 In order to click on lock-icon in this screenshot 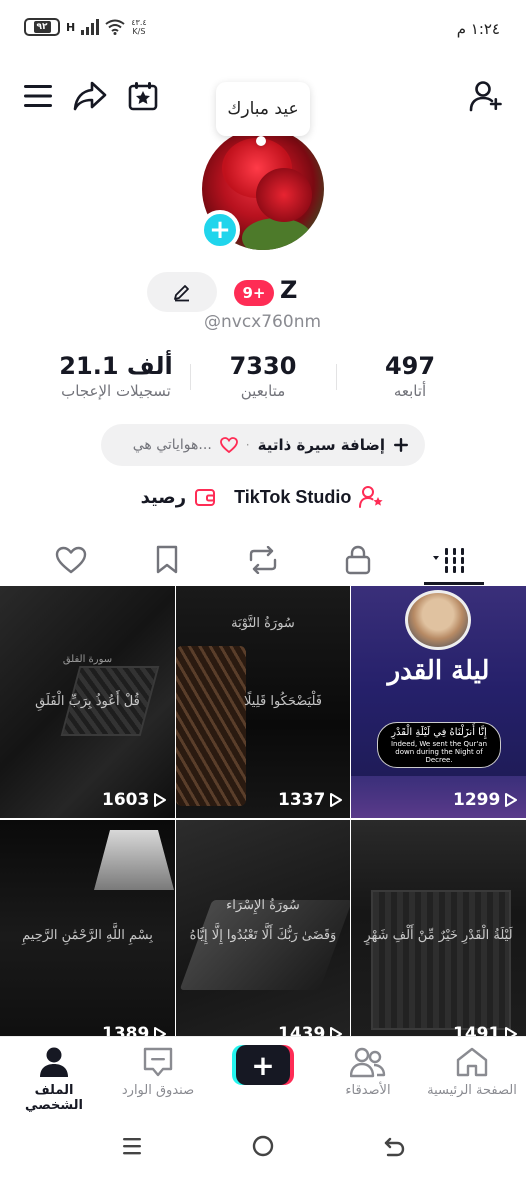, I will do `click(358, 560)`.